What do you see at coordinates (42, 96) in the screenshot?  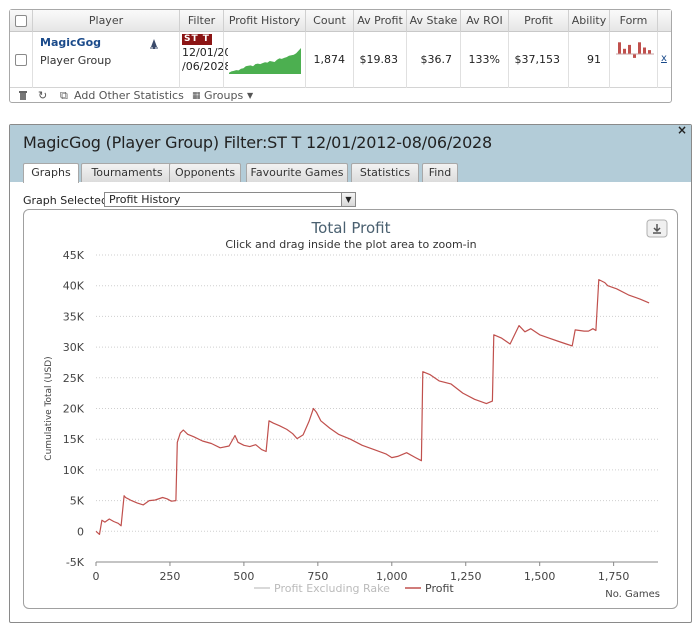 I see `refresh-icon: ↻` at bounding box center [42, 96].